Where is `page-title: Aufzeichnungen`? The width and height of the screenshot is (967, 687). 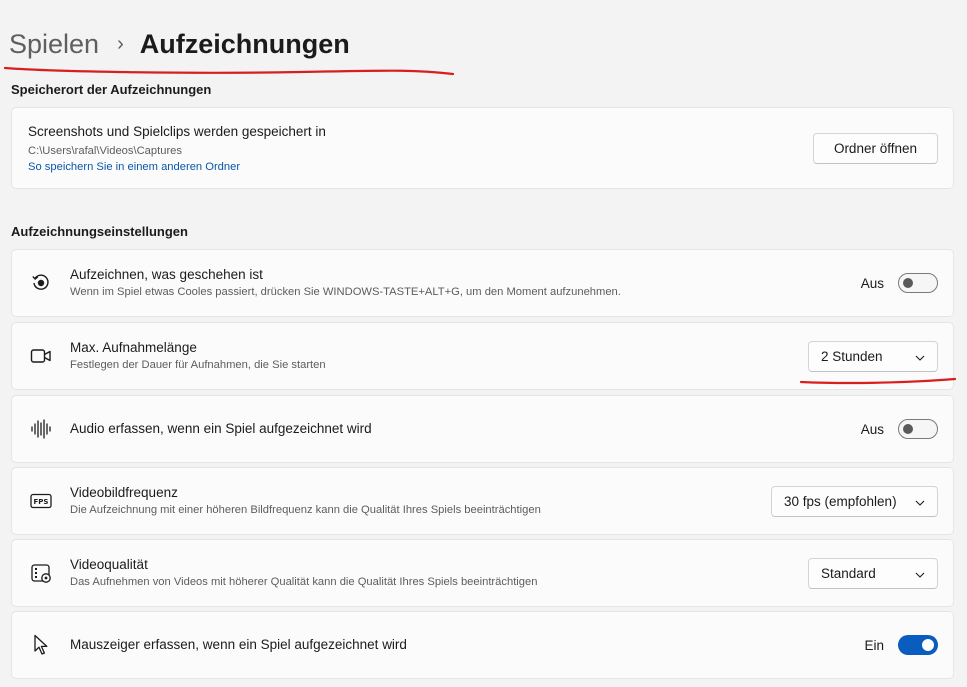
page-title: Aufzeichnungen is located at coordinates (244, 43).